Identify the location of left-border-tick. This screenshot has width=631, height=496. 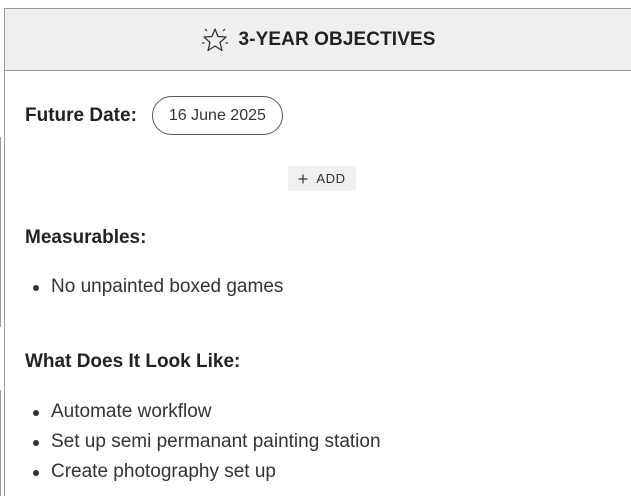
(0, 232).